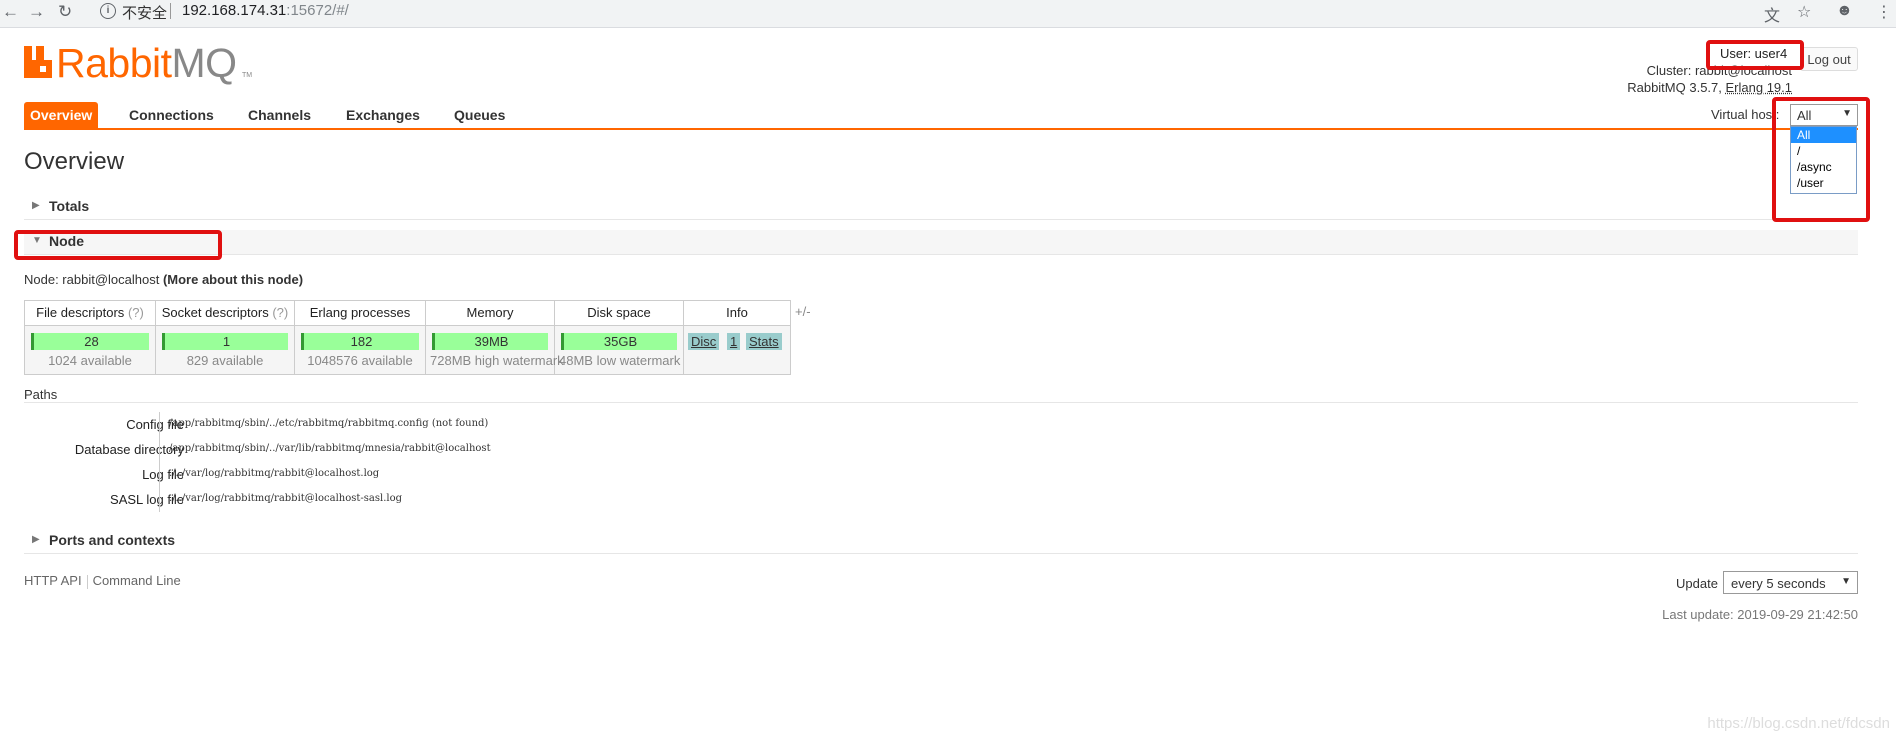 Image resolution: width=1896 pixels, height=741 pixels. I want to click on watermark: https://blog.csdn.net/fdcsdn, so click(1798, 723).